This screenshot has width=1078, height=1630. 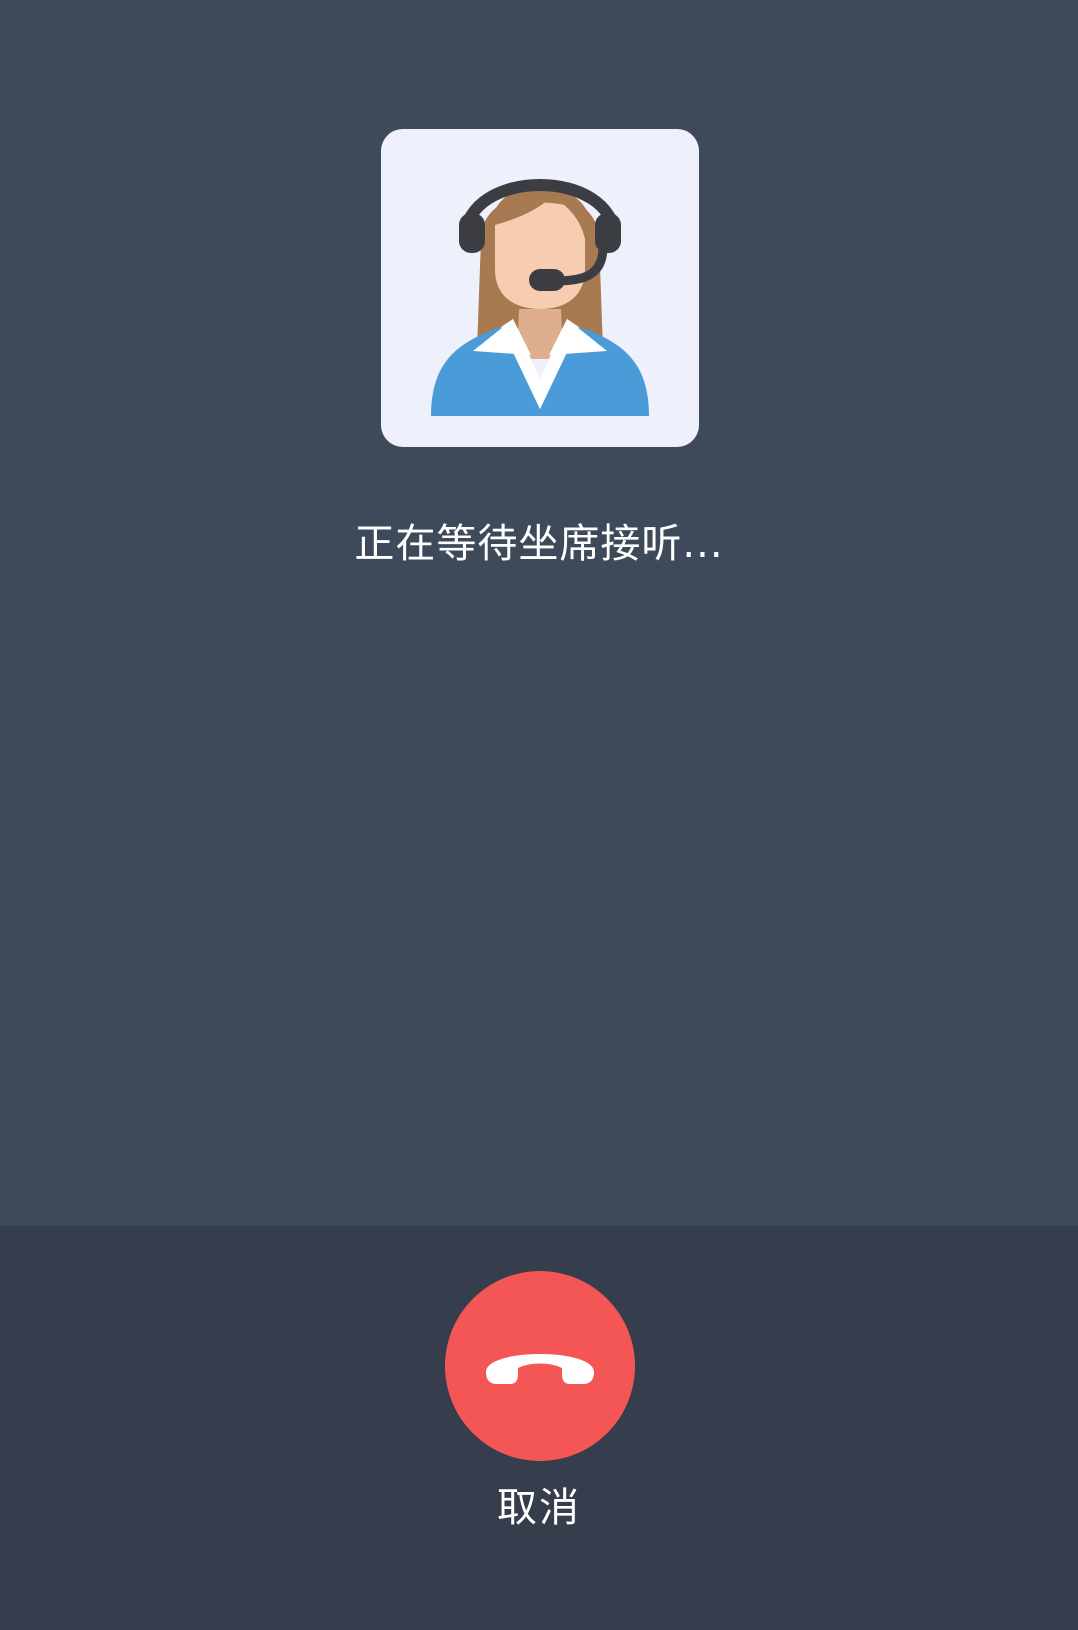 I want to click on hang-up-button, so click(x=540, y=1366).